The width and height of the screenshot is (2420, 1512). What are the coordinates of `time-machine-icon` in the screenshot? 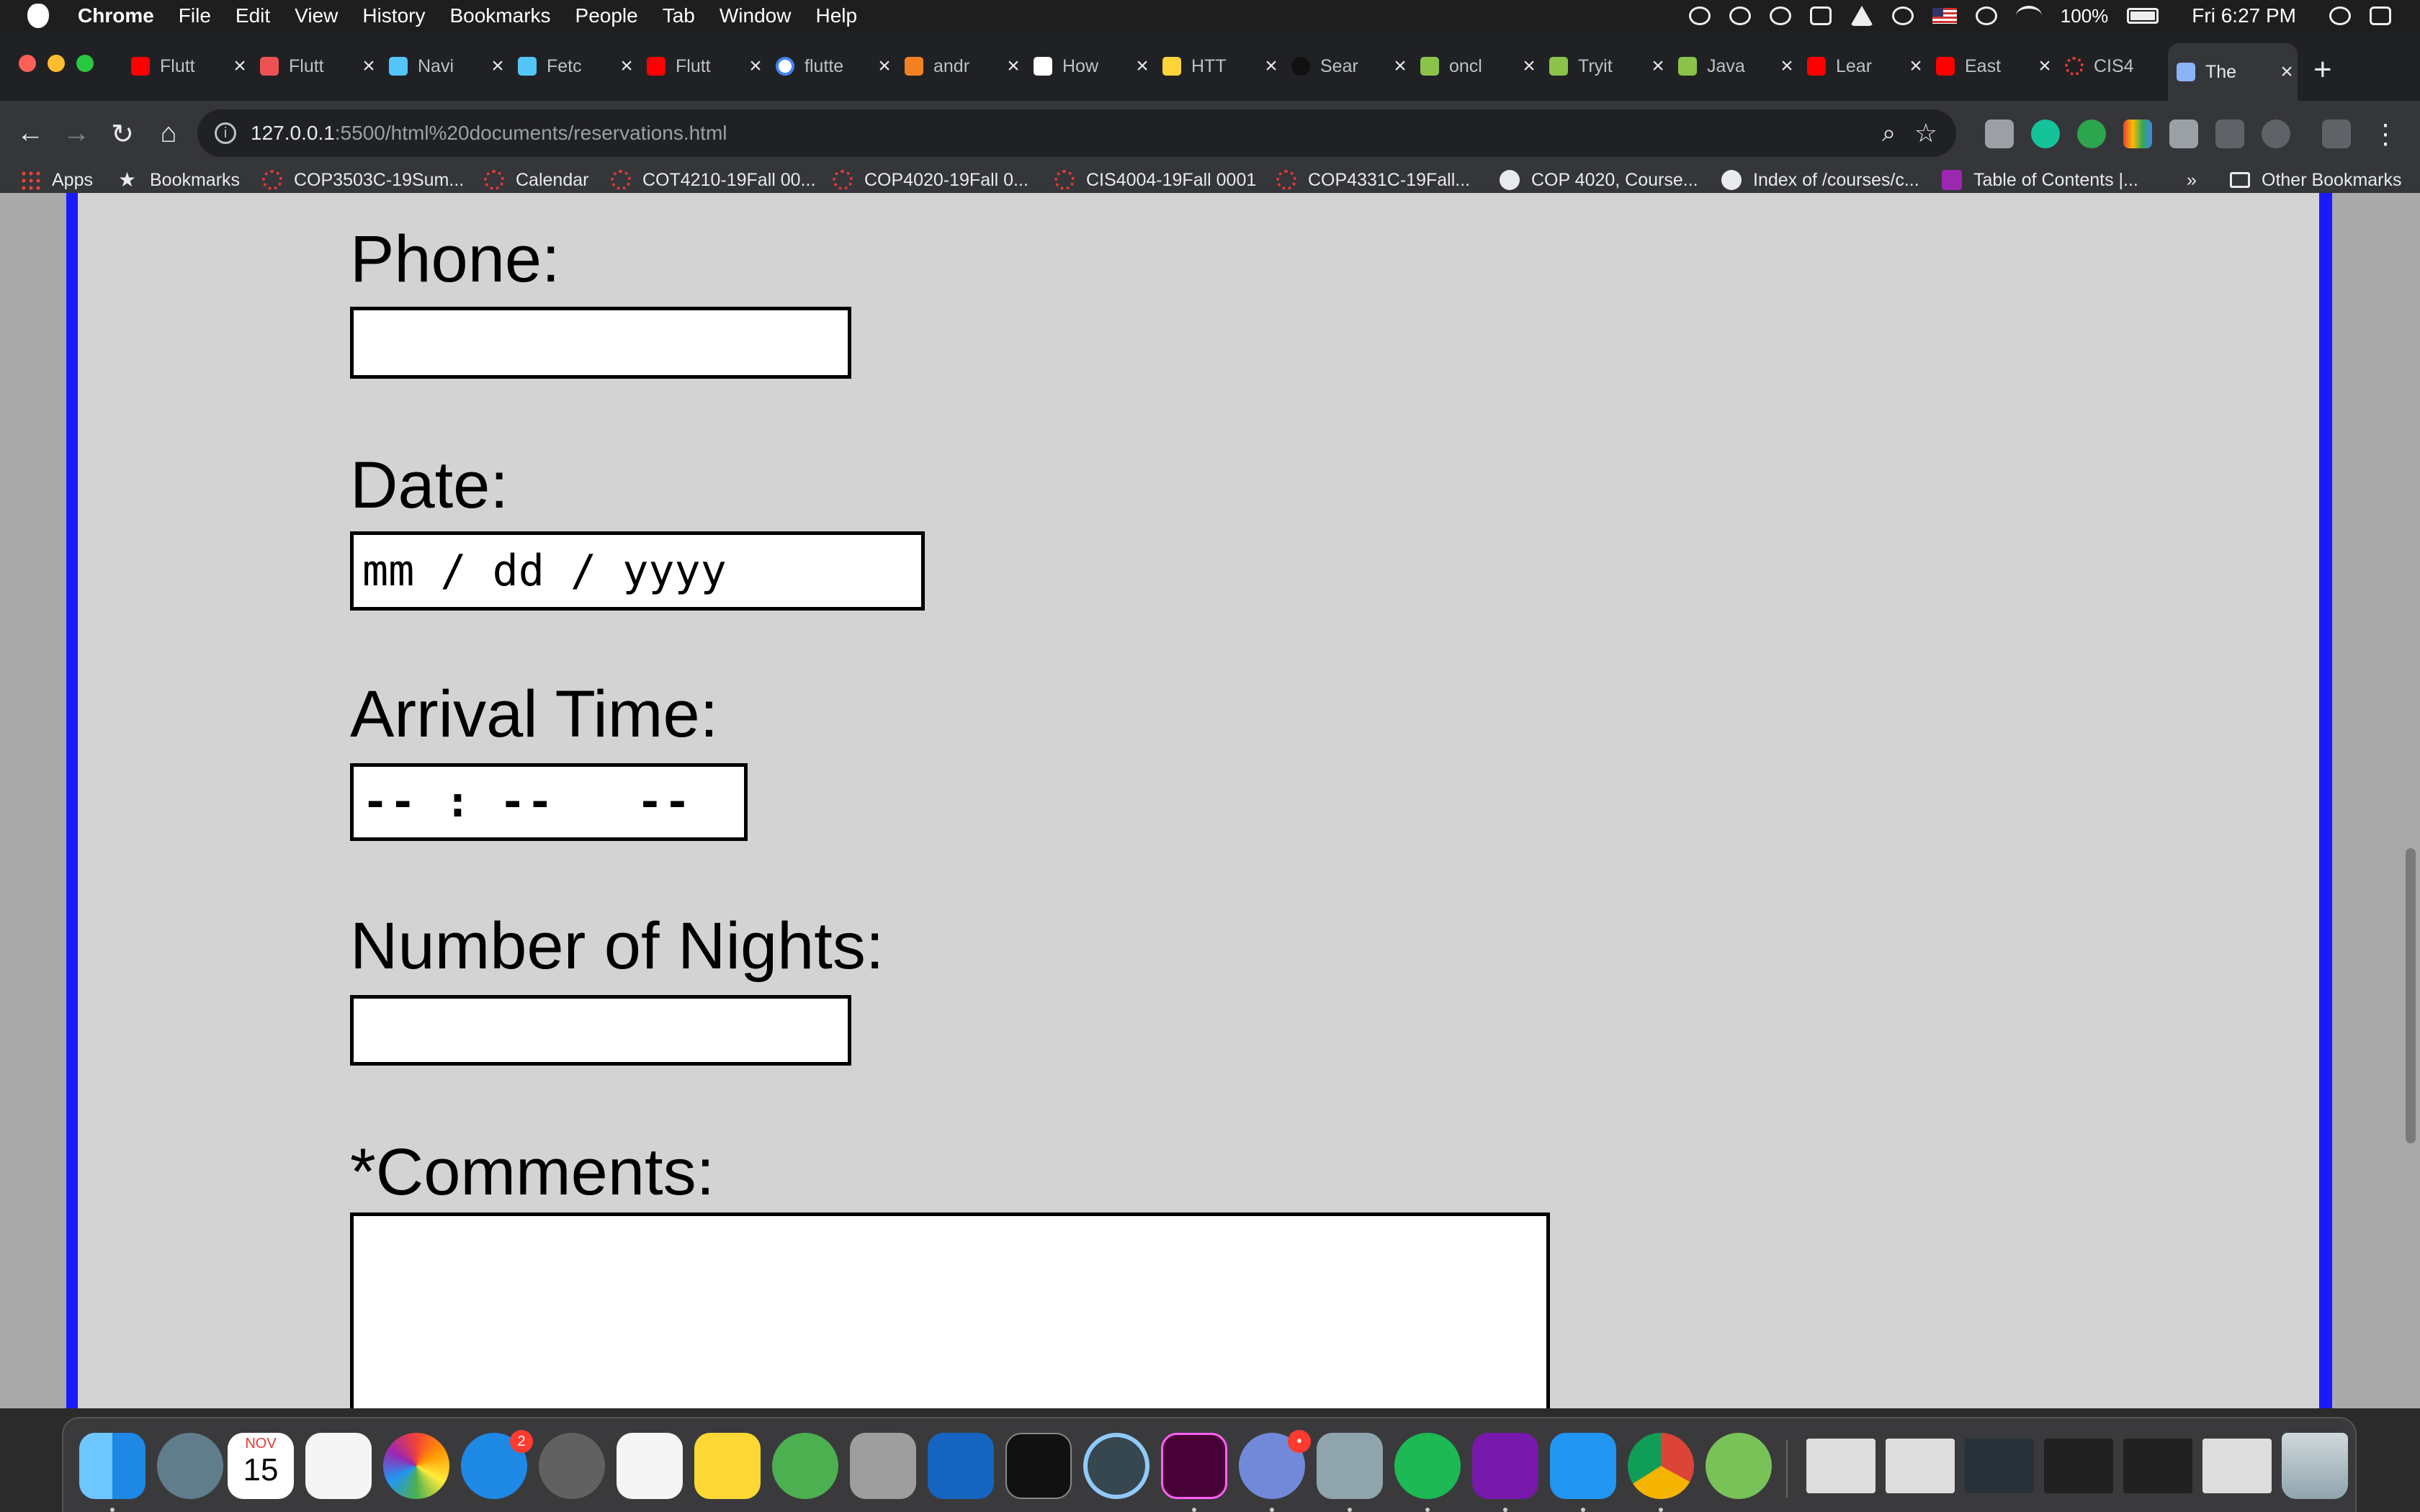 It's located at (1903, 15).